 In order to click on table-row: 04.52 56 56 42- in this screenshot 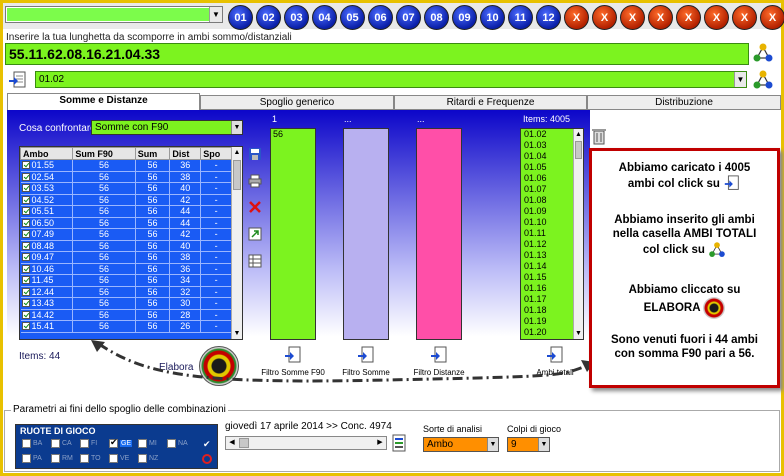, I will do `click(126, 200)`.